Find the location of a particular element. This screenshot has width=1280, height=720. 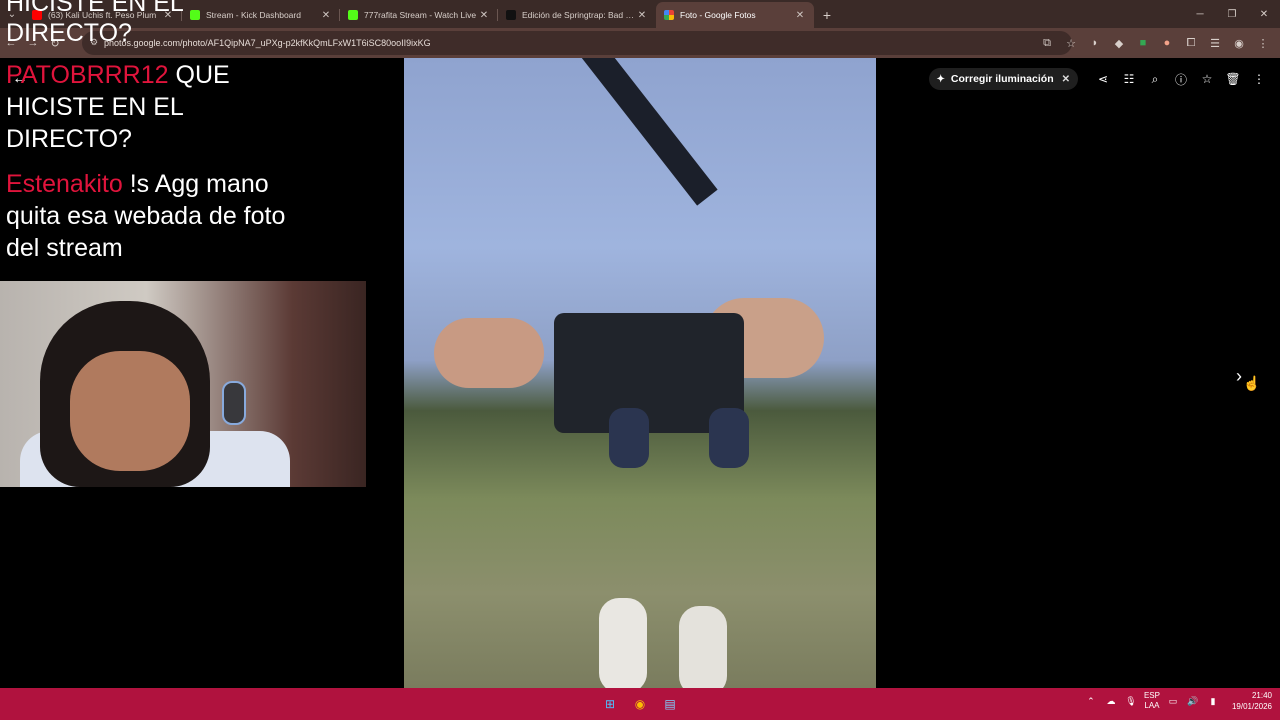

webcam-face is located at coordinates (130, 411).